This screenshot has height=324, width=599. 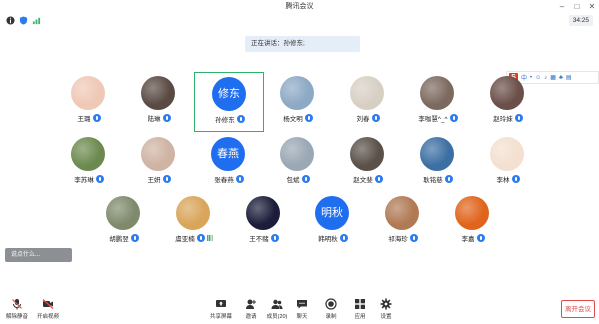 I want to click on participant-tile: 耿铭慈, so click(x=438, y=163).